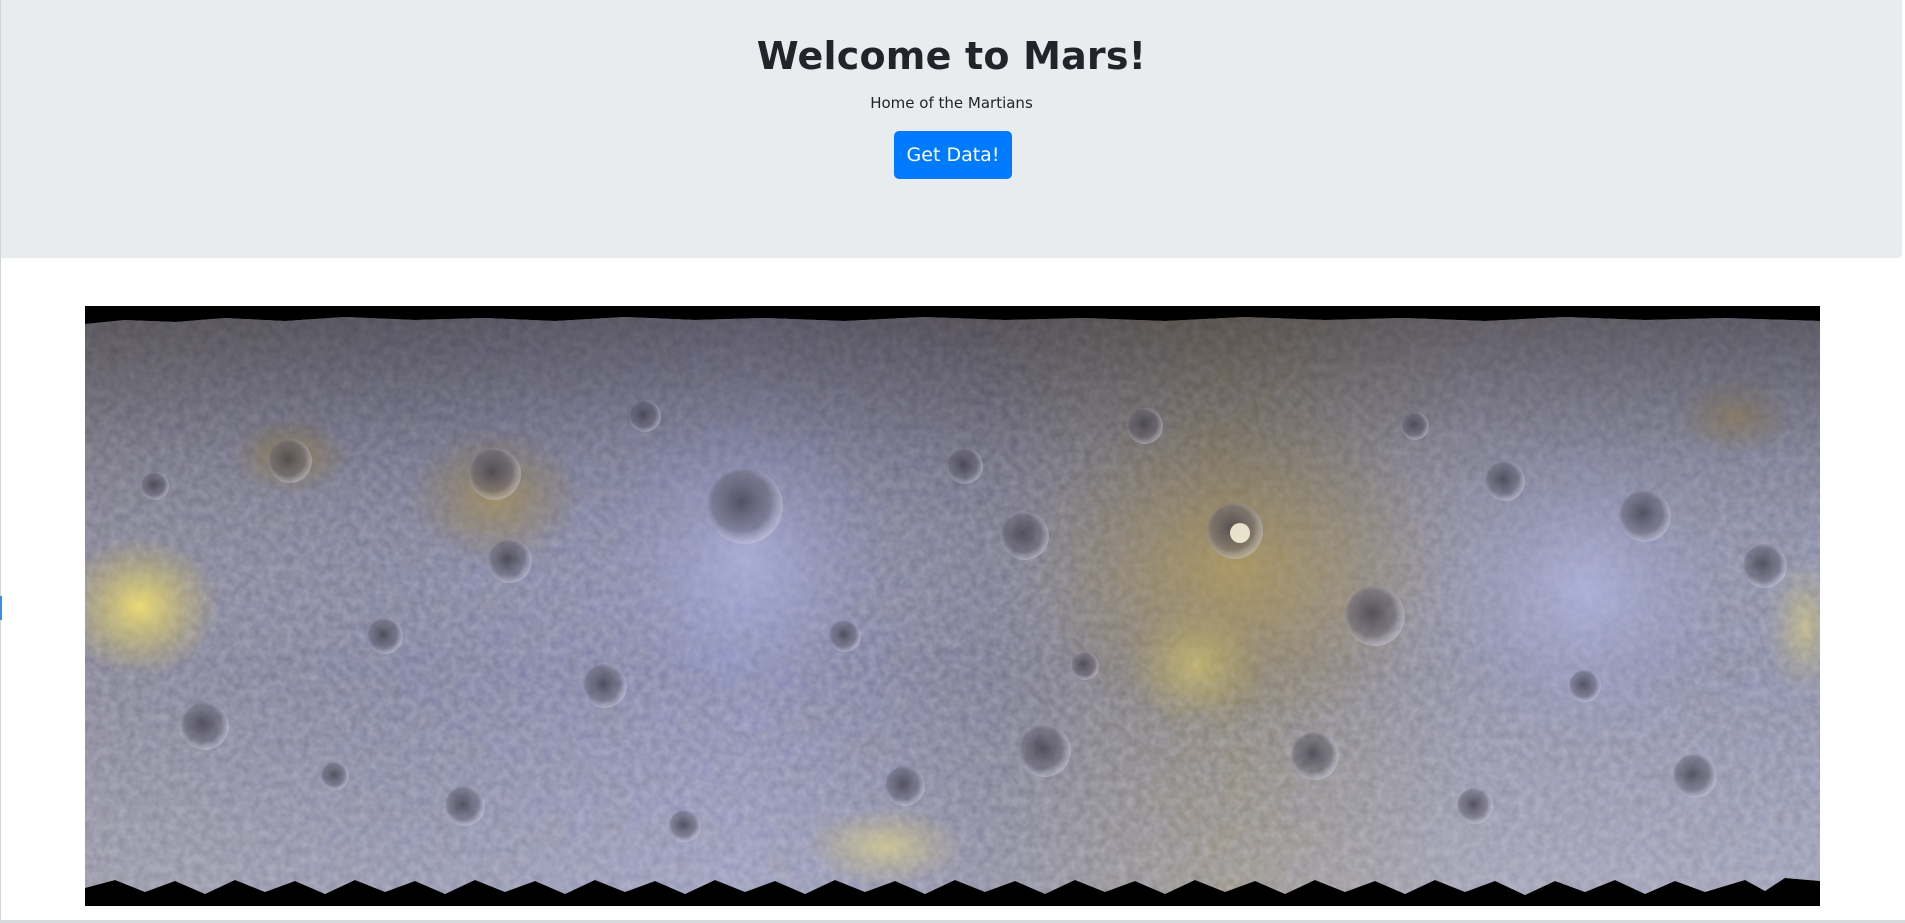  Describe the element at coordinates (953, 155) in the screenshot. I see `get-data-button: Get Data!` at that location.